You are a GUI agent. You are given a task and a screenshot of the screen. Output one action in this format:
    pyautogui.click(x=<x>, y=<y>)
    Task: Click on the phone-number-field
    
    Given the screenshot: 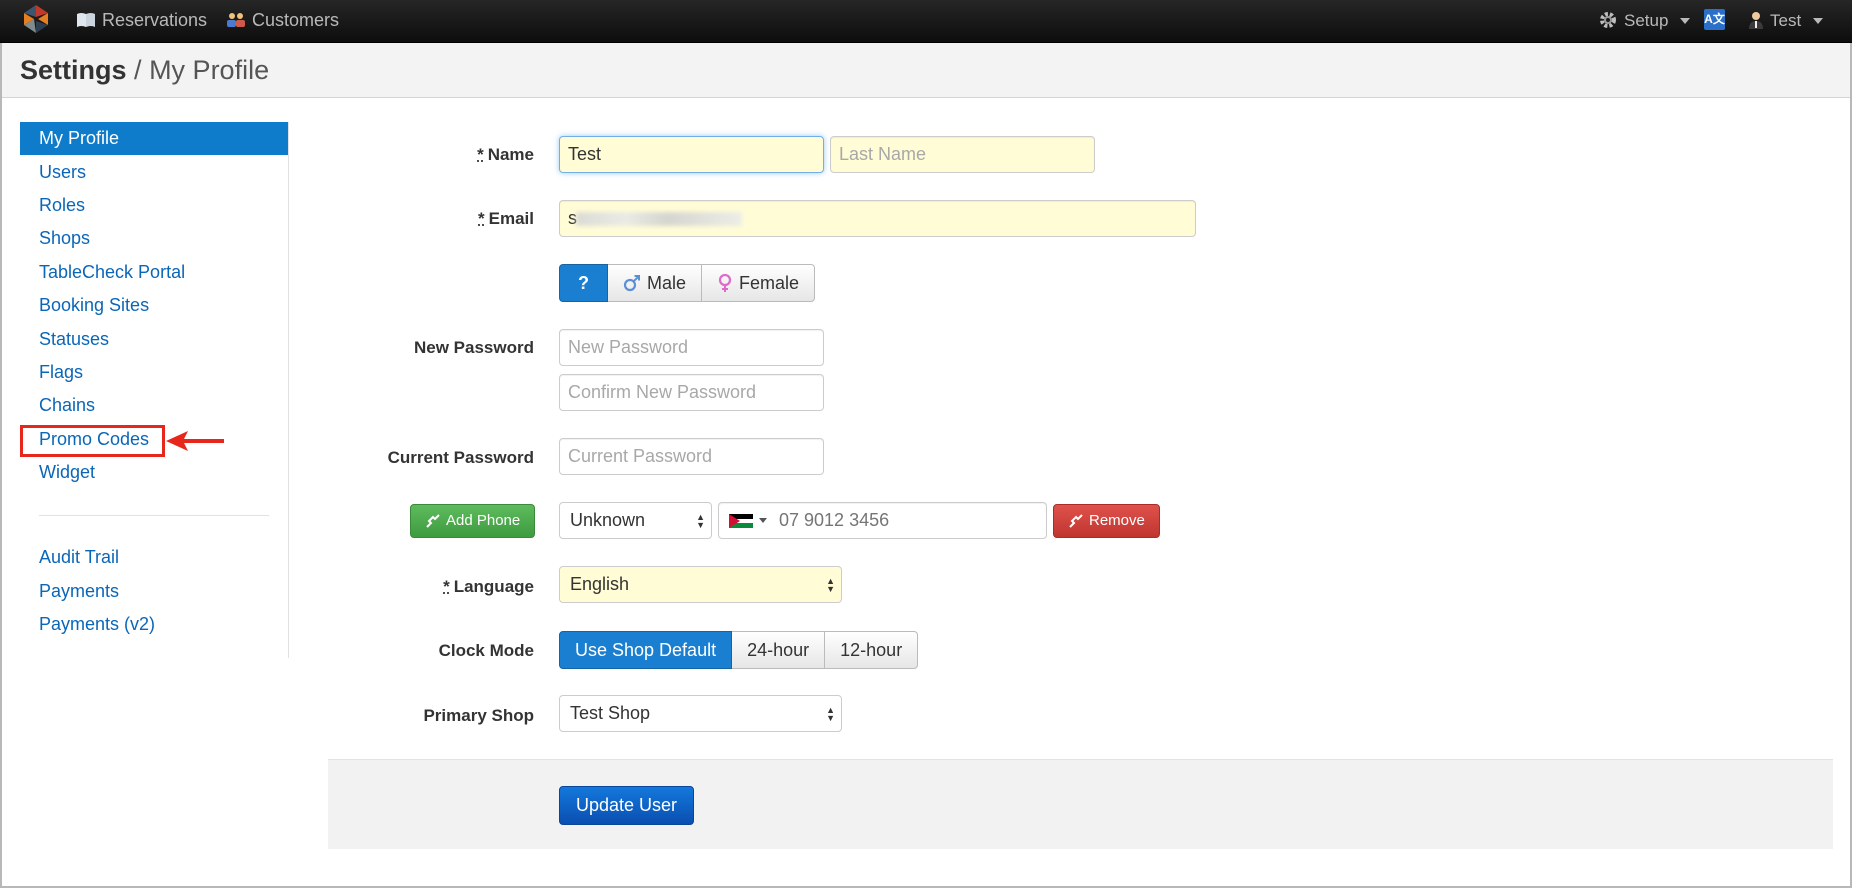 What is the action you would take?
    pyautogui.click(x=882, y=520)
    